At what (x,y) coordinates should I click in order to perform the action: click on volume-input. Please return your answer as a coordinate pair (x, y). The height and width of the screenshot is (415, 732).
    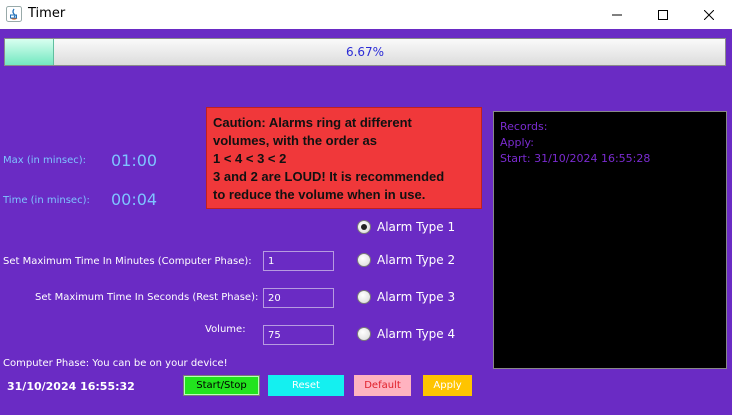
    Looking at the image, I should click on (298, 335).